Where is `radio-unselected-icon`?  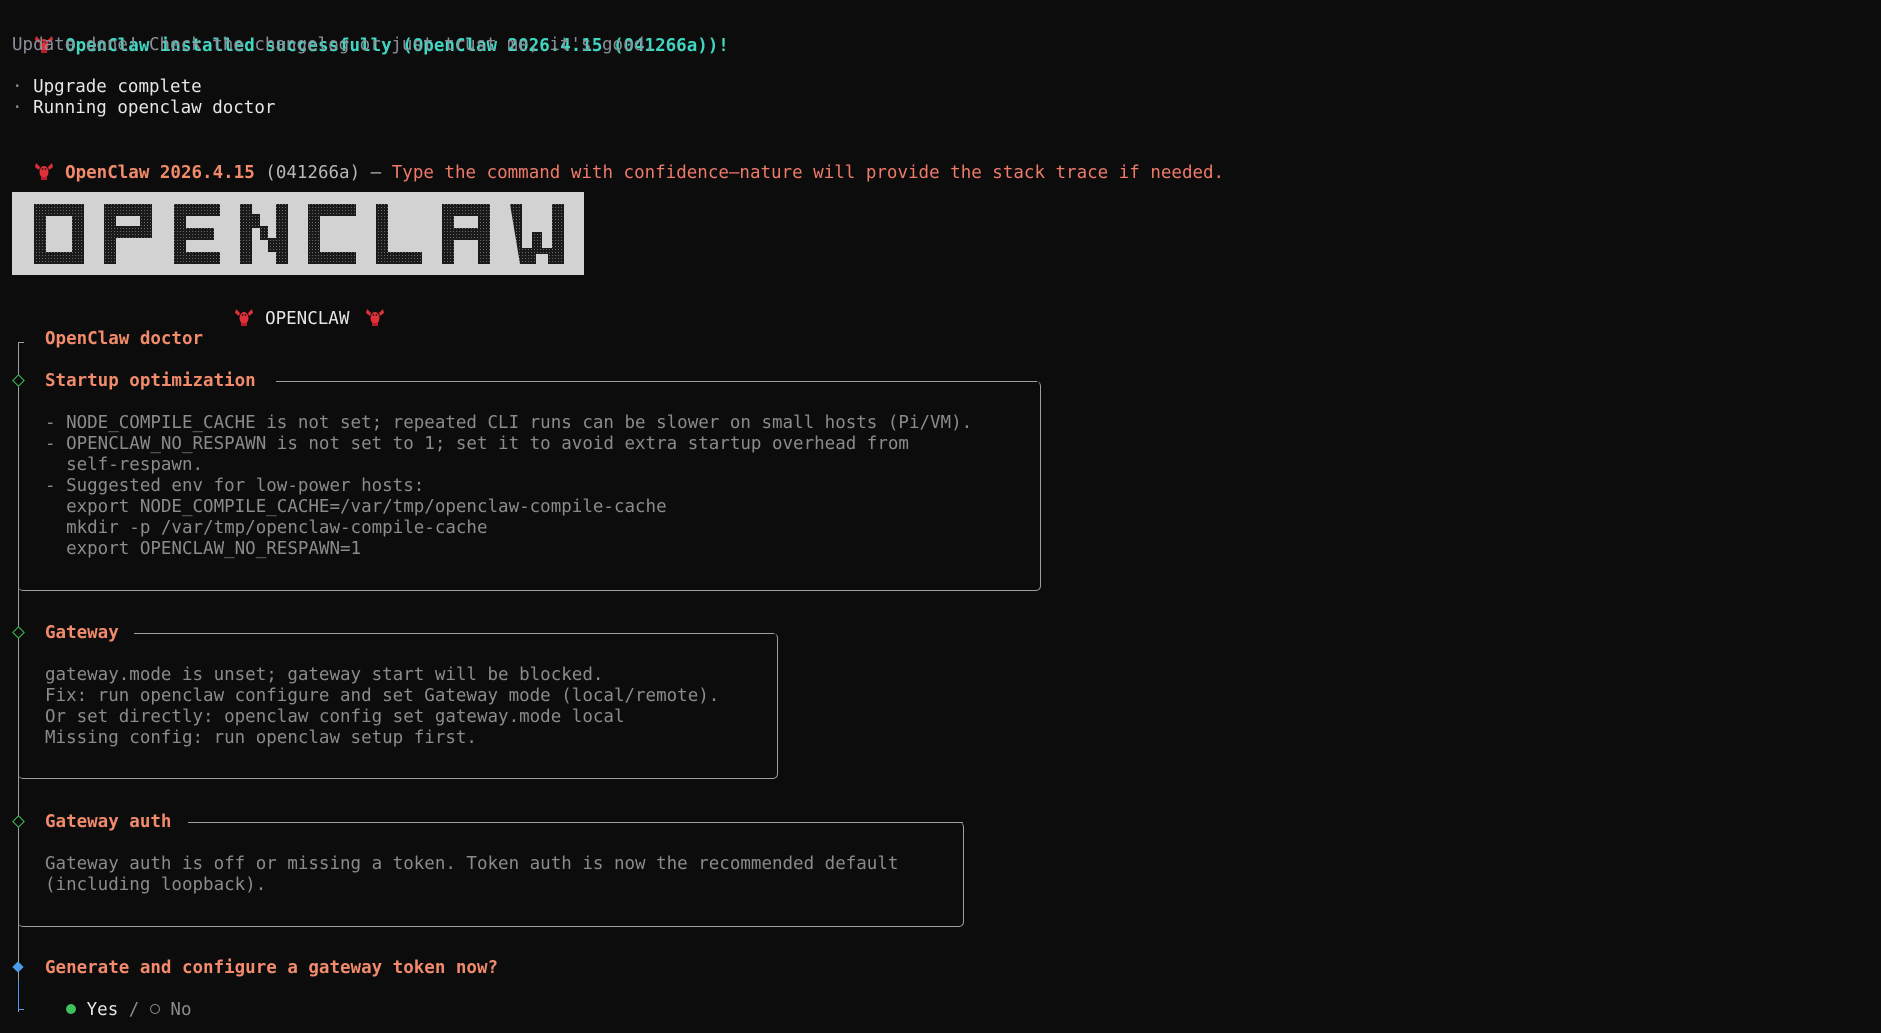
radio-unselected-icon is located at coordinates (154, 1009).